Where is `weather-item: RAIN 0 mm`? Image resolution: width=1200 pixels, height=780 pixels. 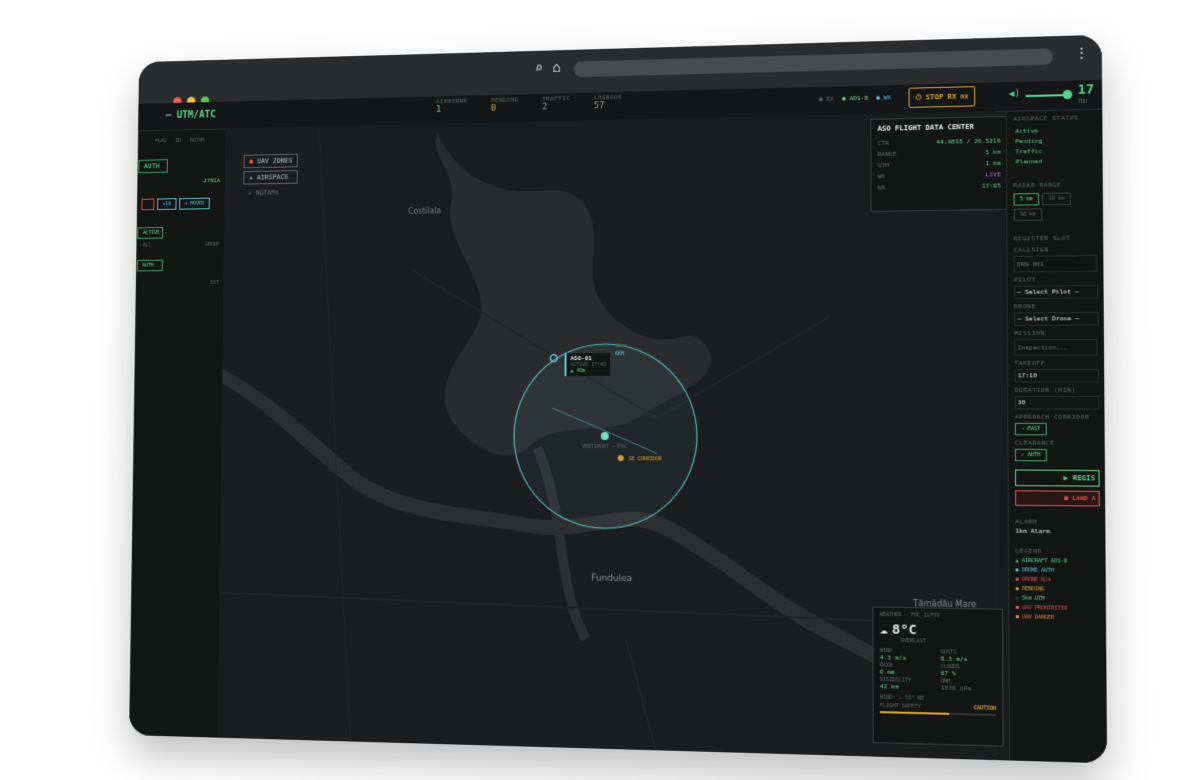
weather-item: RAIN 0 mm is located at coordinates (907, 669).